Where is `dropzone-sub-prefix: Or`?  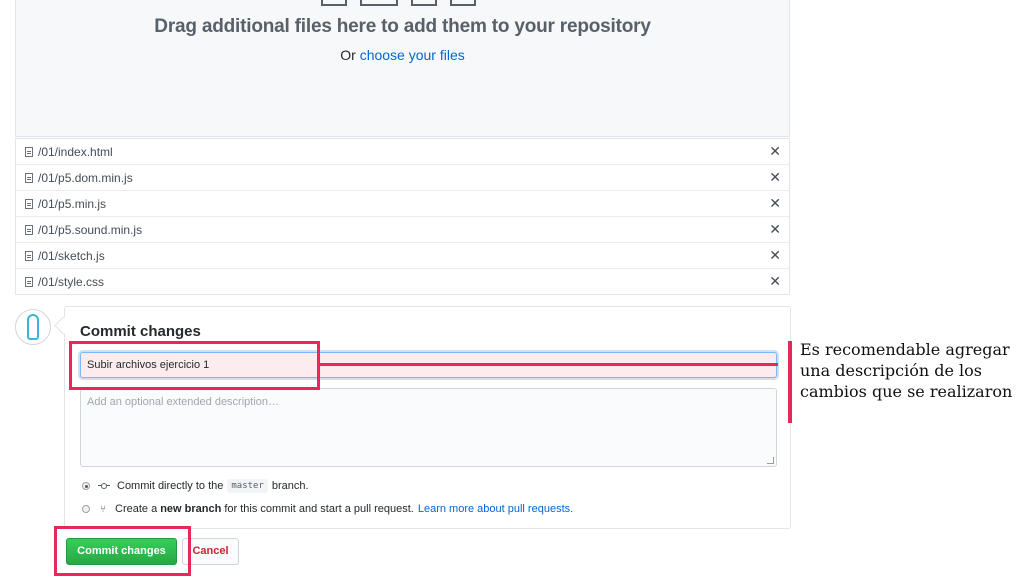
dropzone-sub-prefix: Or is located at coordinates (348, 55).